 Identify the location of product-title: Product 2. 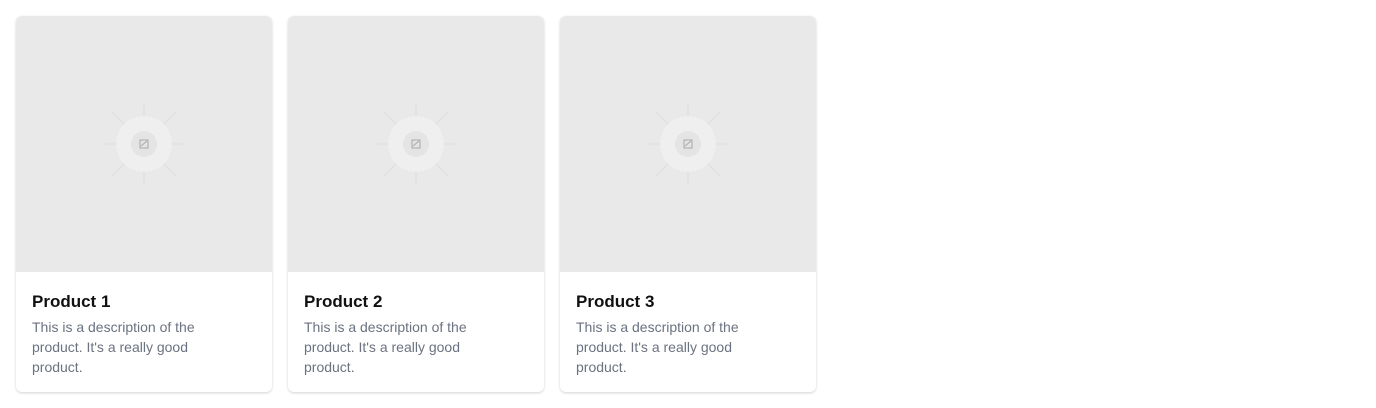
(343, 301).